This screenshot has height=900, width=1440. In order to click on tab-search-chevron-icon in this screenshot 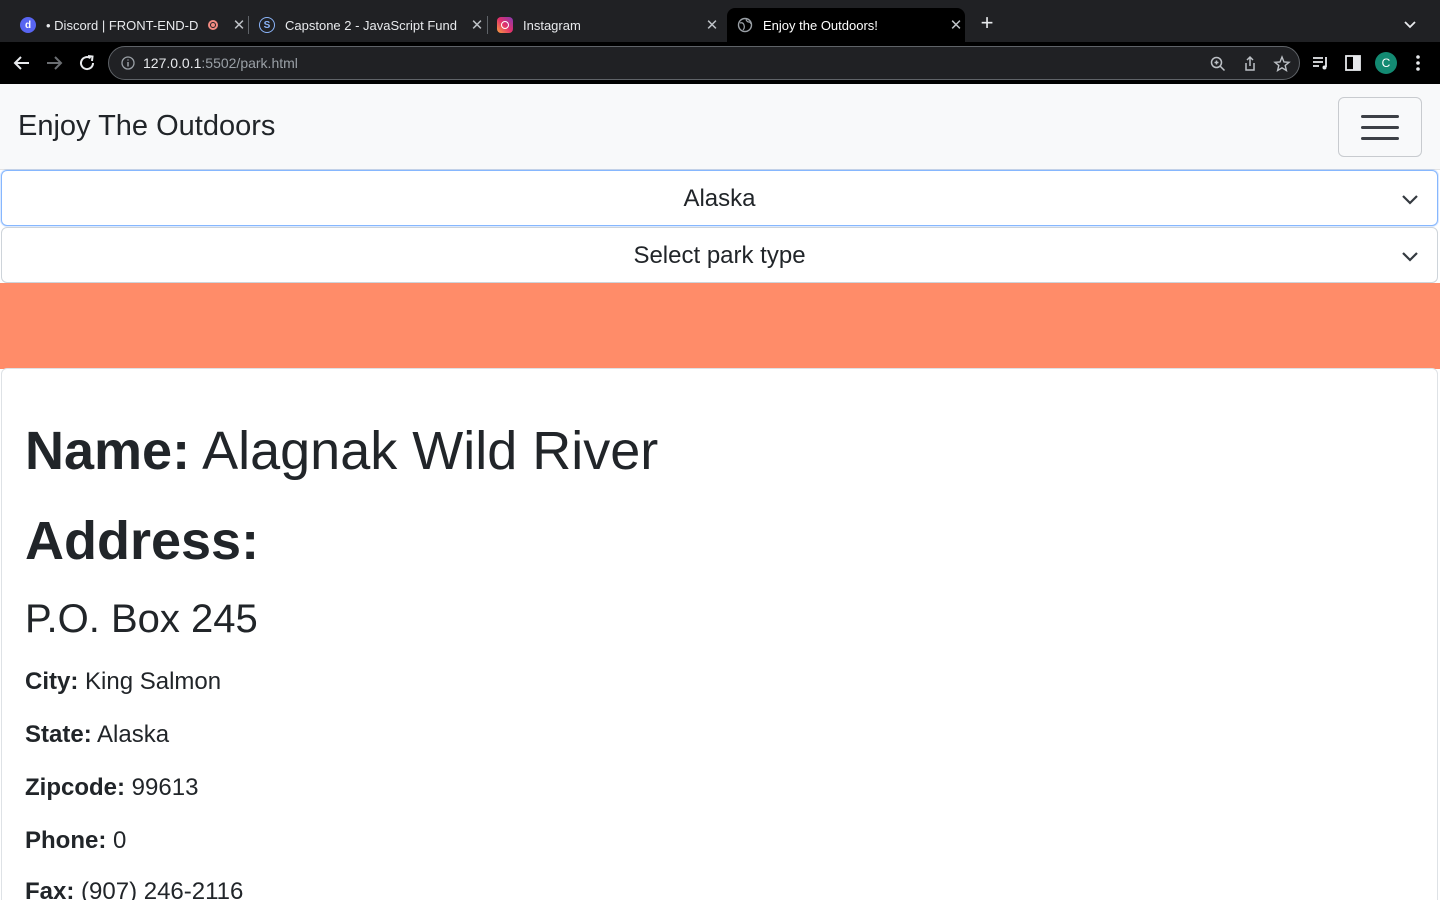, I will do `click(1410, 24)`.